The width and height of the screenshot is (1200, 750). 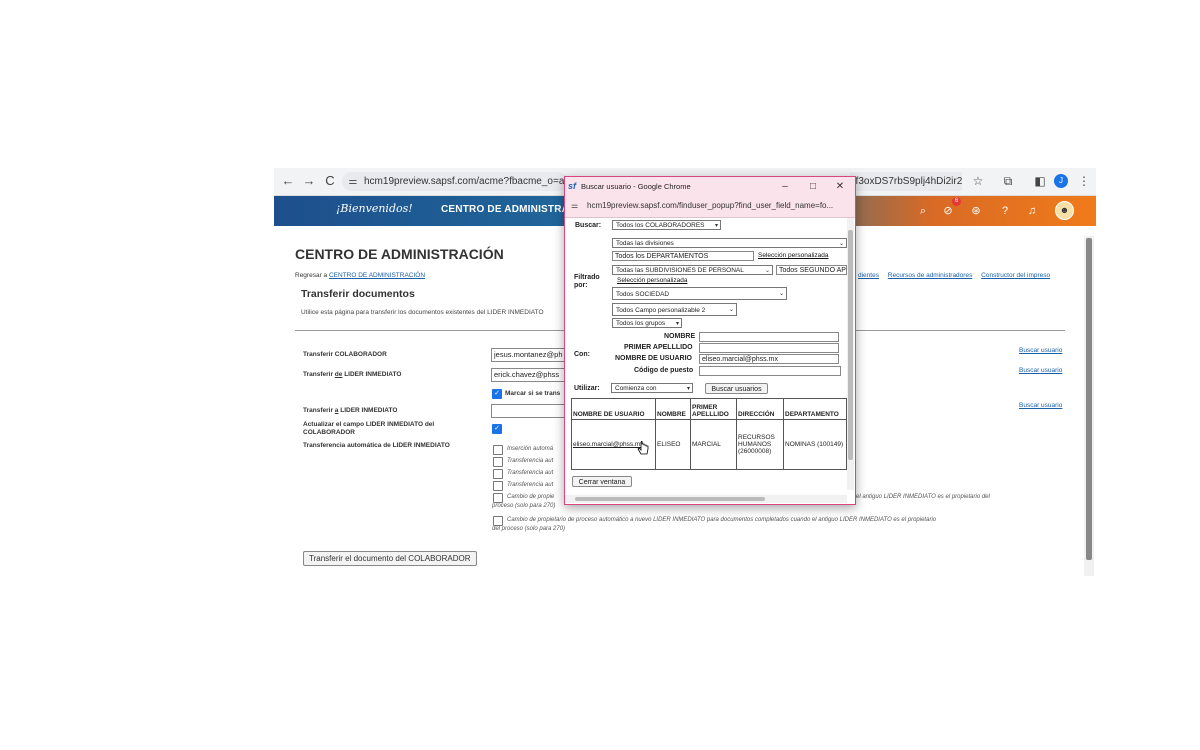 I want to click on app-title: CENTRO DE ADMINISTRAC, so click(x=509, y=209).